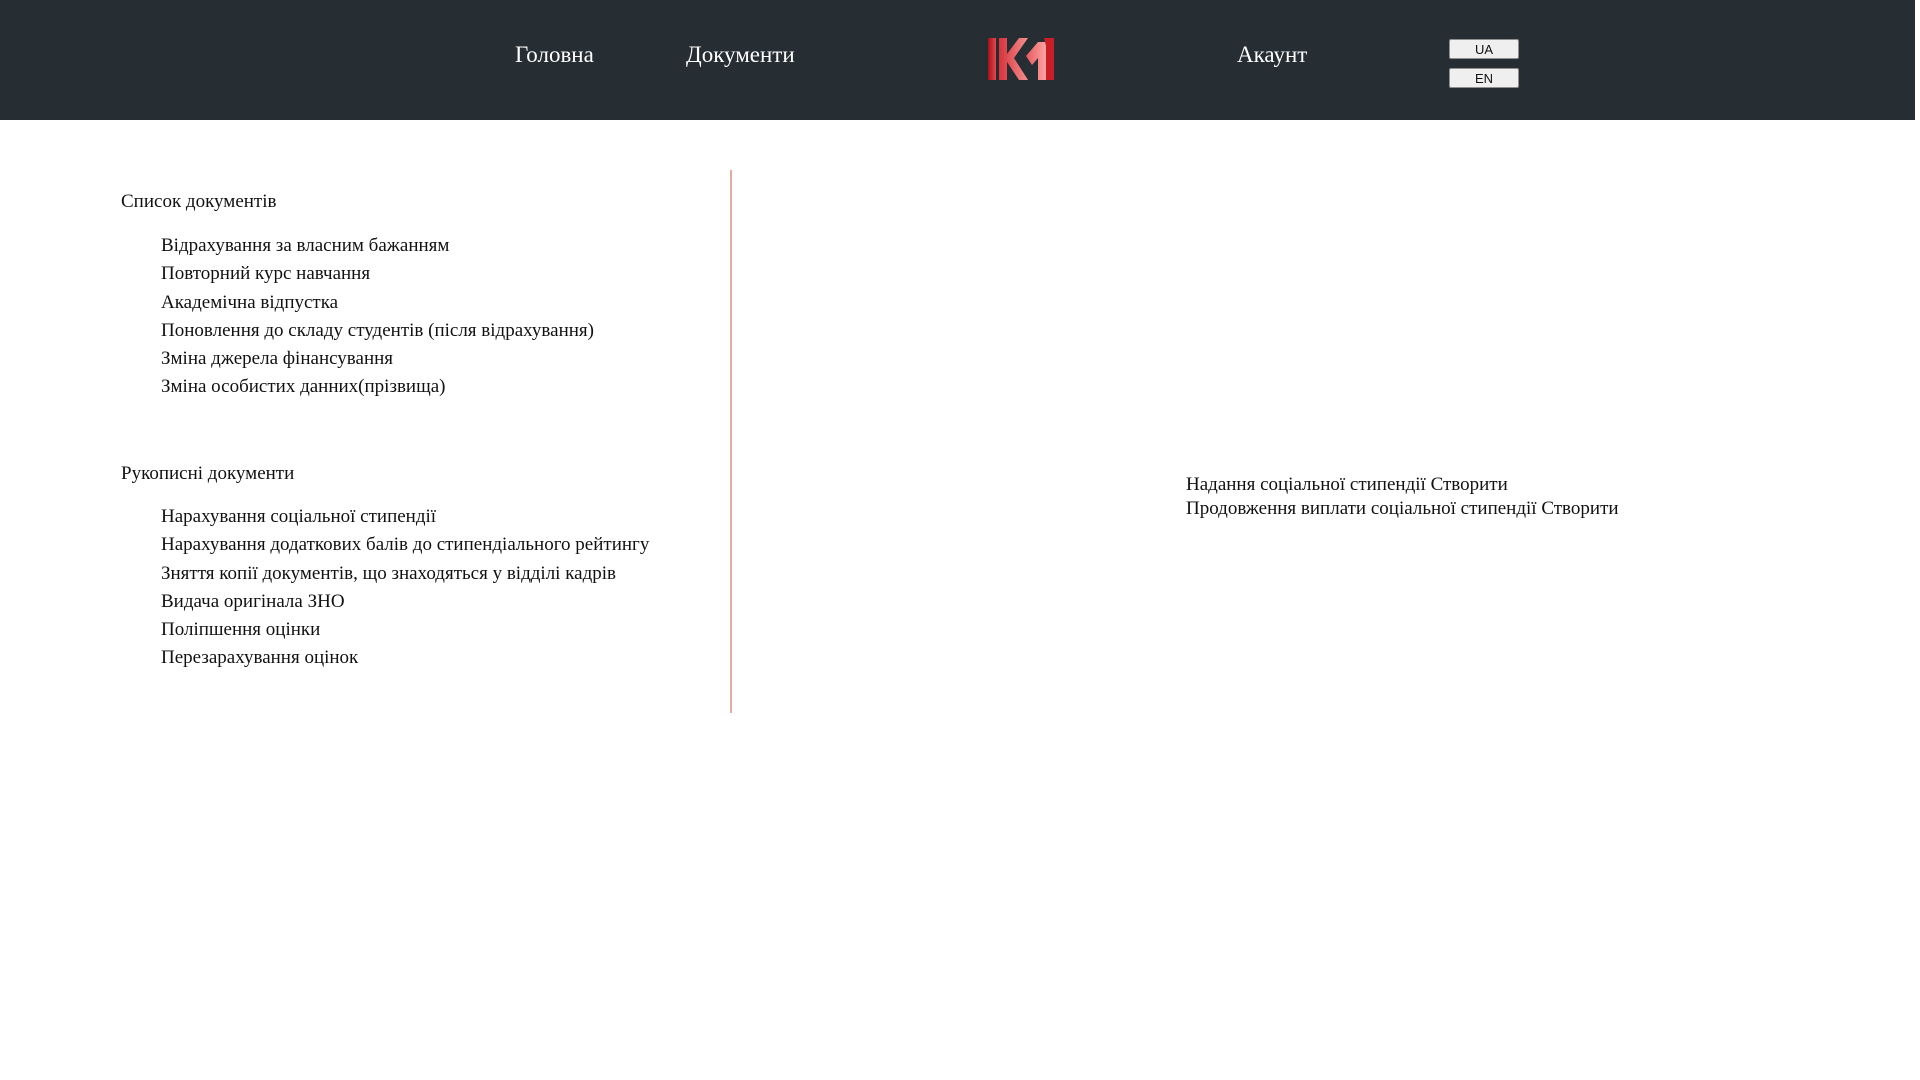 The image size is (1920, 1080). I want to click on column-divider, so click(731, 441).